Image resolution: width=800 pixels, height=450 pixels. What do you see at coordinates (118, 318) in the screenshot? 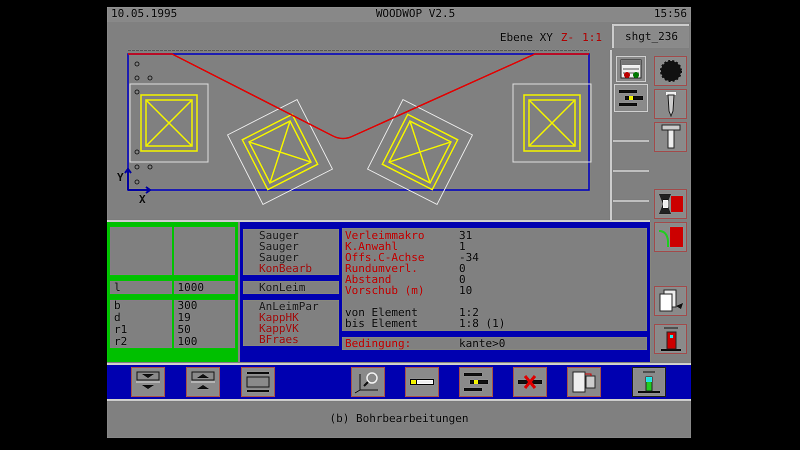
I see `dimension-label: d` at bounding box center [118, 318].